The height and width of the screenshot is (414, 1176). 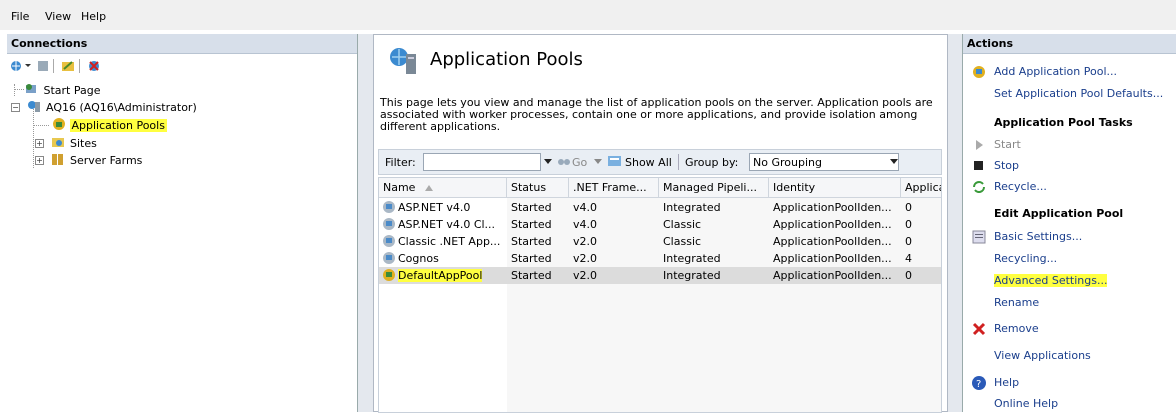 What do you see at coordinates (31, 90) in the screenshot?
I see `start-page-icon` at bounding box center [31, 90].